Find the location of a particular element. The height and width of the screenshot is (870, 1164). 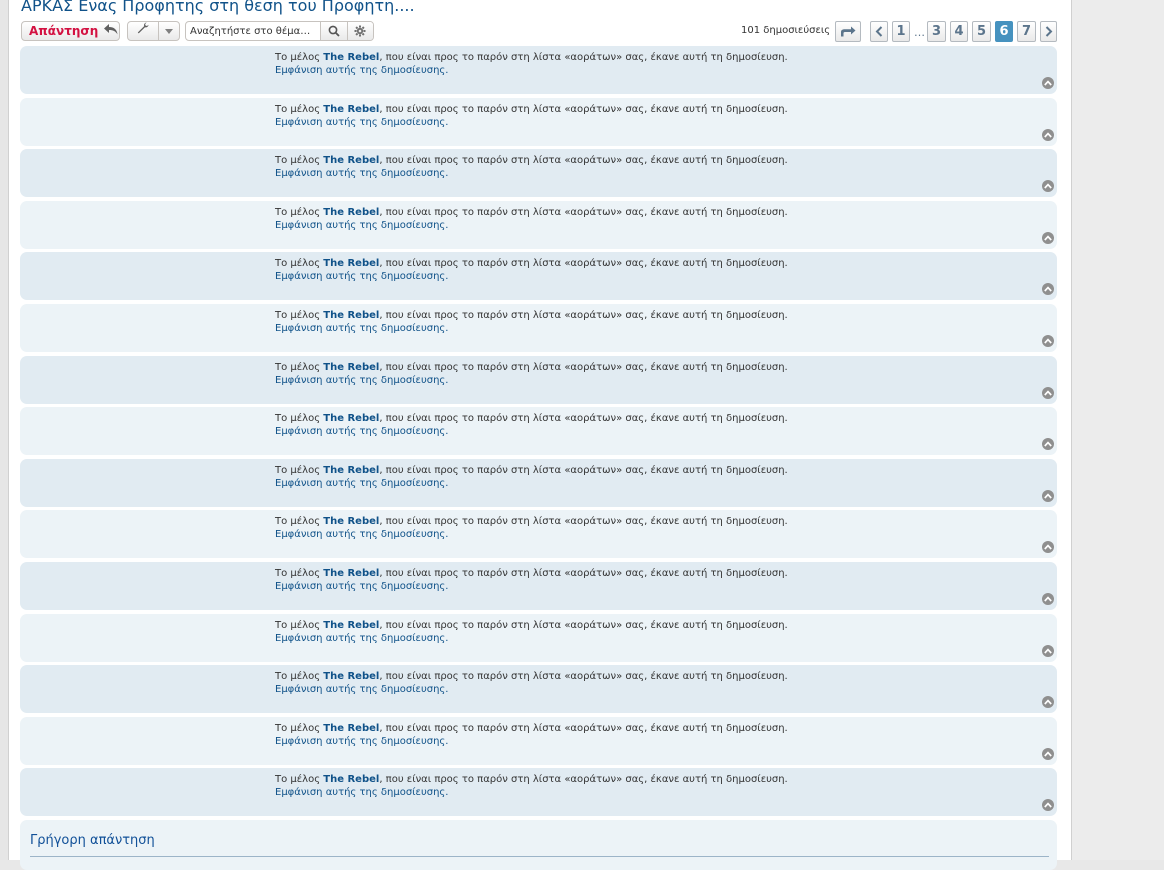

search-button is located at coordinates (333, 31).